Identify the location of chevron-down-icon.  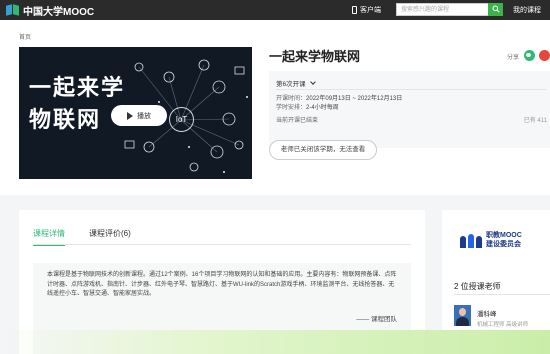
(312, 82).